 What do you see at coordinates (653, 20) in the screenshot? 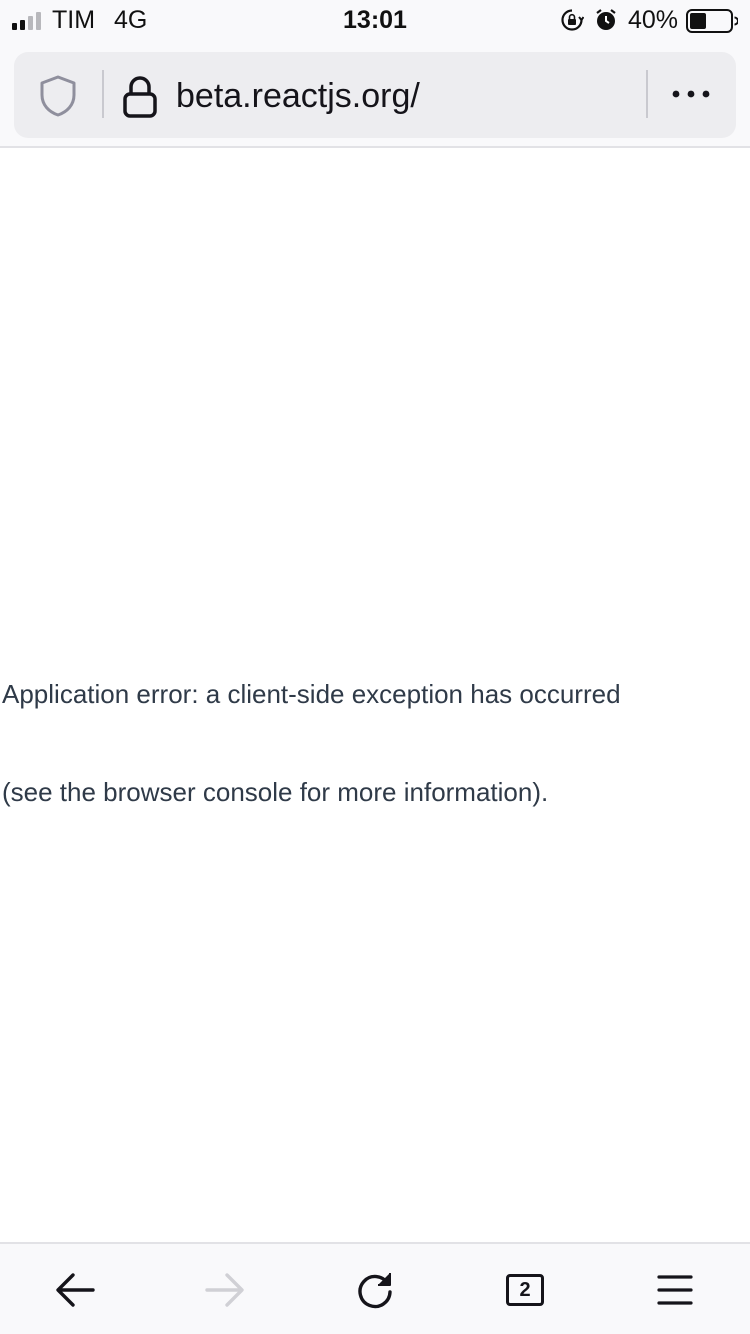
I see `battery-percentage: 40%` at bounding box center [653, 20].